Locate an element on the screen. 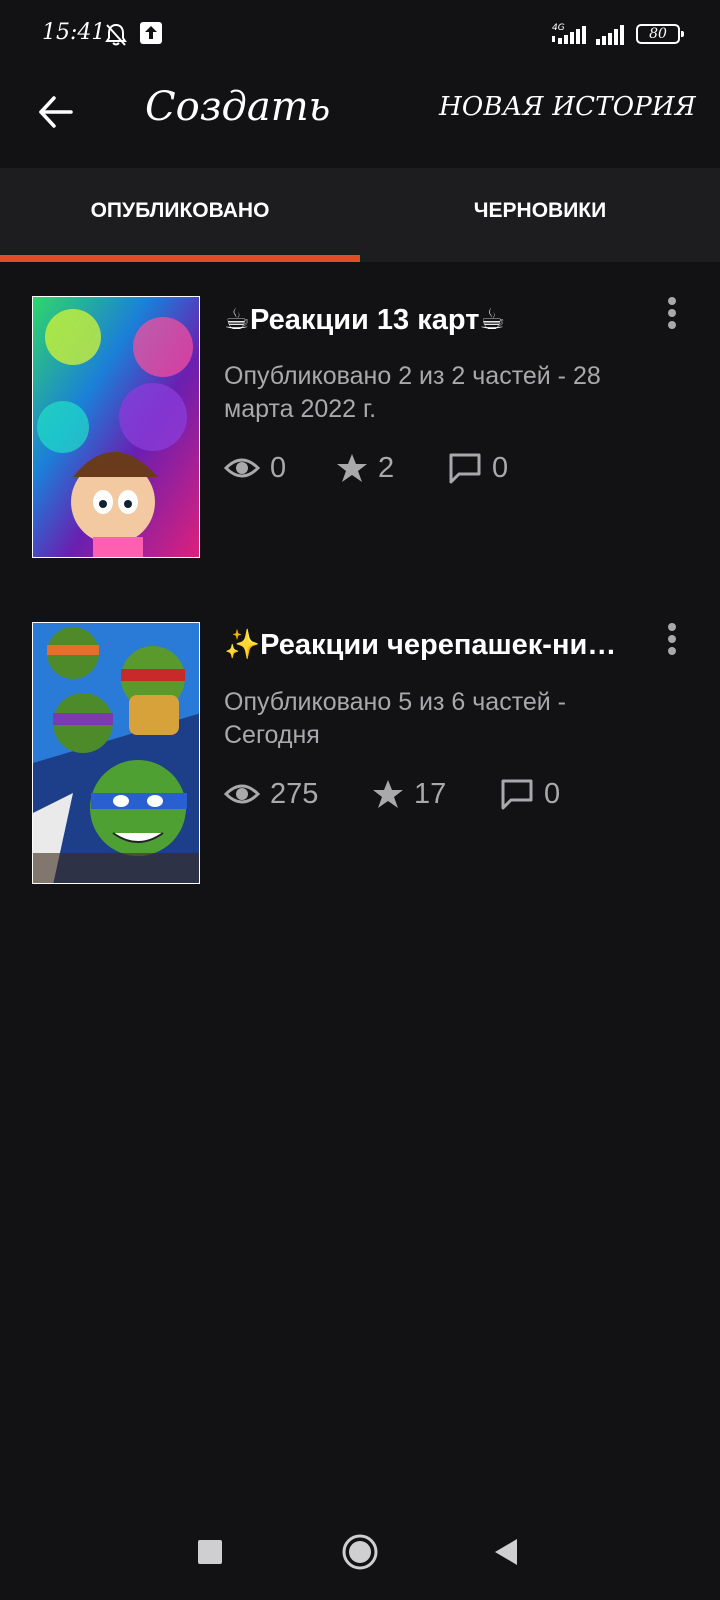  tab-selected-indicator is located at coordinates (180, 258).